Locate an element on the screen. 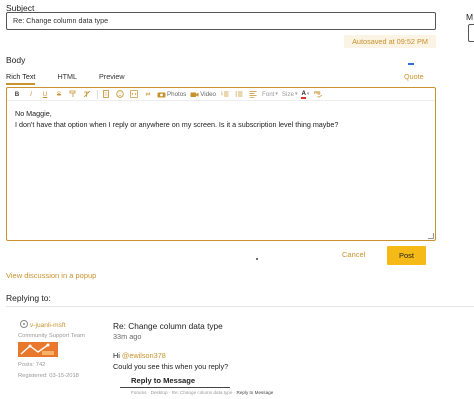  quote-button: Quote is located at coordinates (414, 76).